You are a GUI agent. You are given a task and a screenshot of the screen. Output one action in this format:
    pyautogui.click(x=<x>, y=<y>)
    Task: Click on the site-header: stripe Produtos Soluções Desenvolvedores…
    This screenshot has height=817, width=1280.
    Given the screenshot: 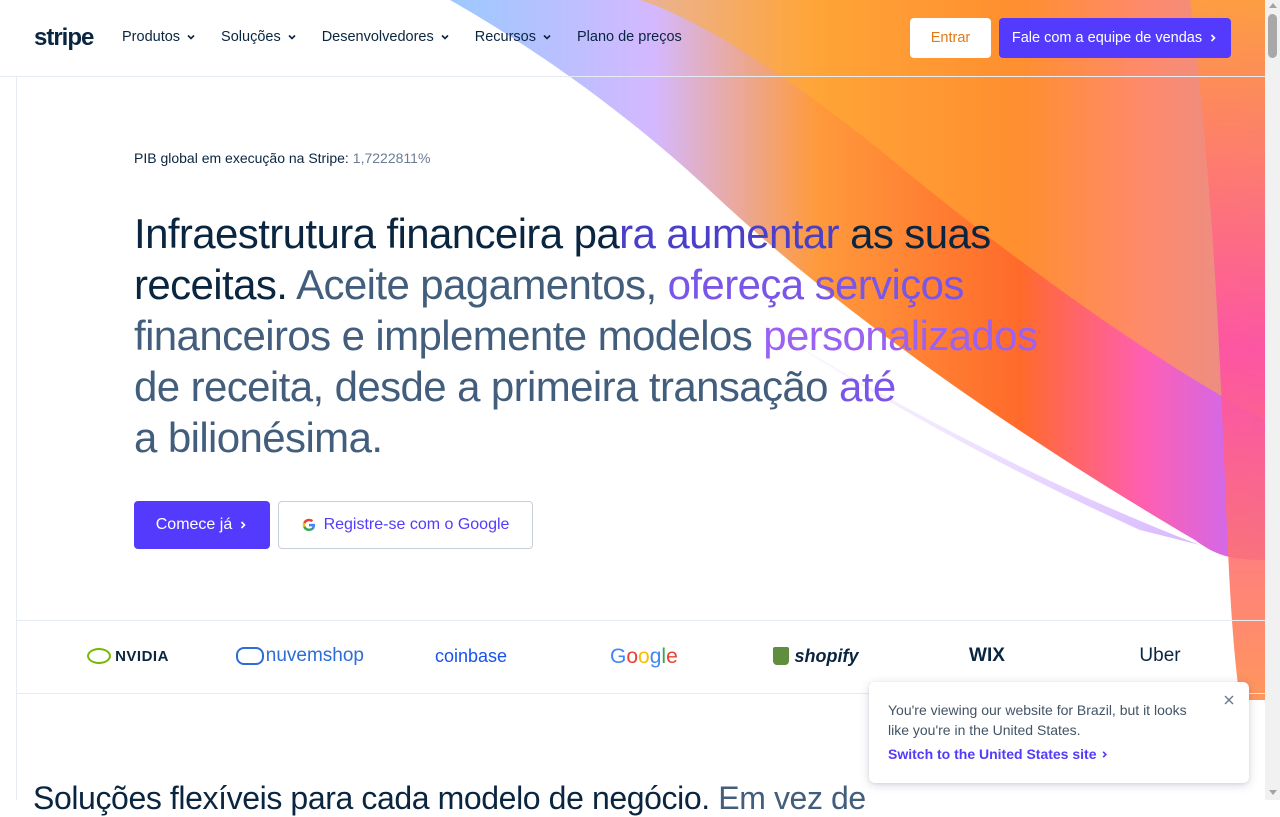 What is the action you would take?
    pyautogui.click(x=632, y=38)
    